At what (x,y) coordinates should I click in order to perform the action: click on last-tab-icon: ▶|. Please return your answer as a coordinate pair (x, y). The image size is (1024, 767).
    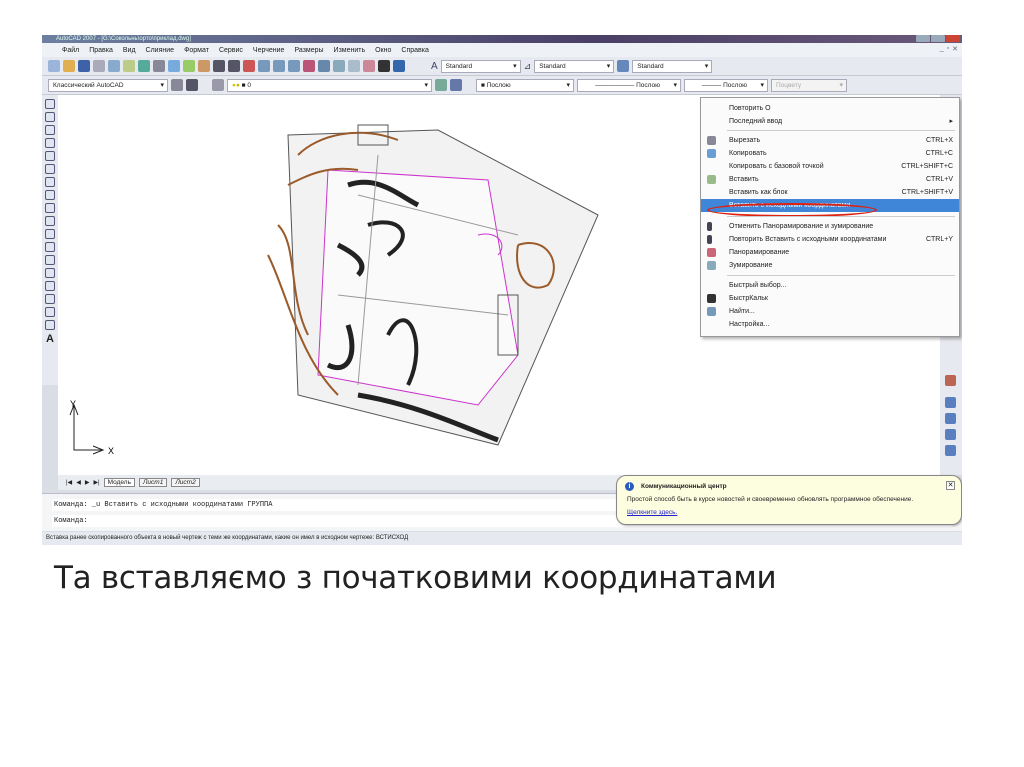
    Looking at the image, I should click on (96, 482).